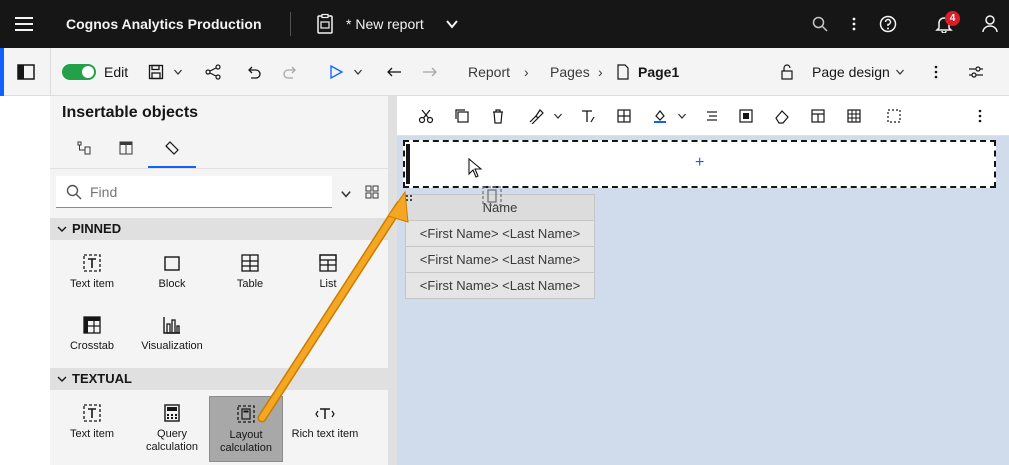 Image resolution: width=1009 pixels, height=465 pixels. What do you see at coordinates (250, 263) in the screenshot?
I see `table-icon` at bounding box center [250, 263].